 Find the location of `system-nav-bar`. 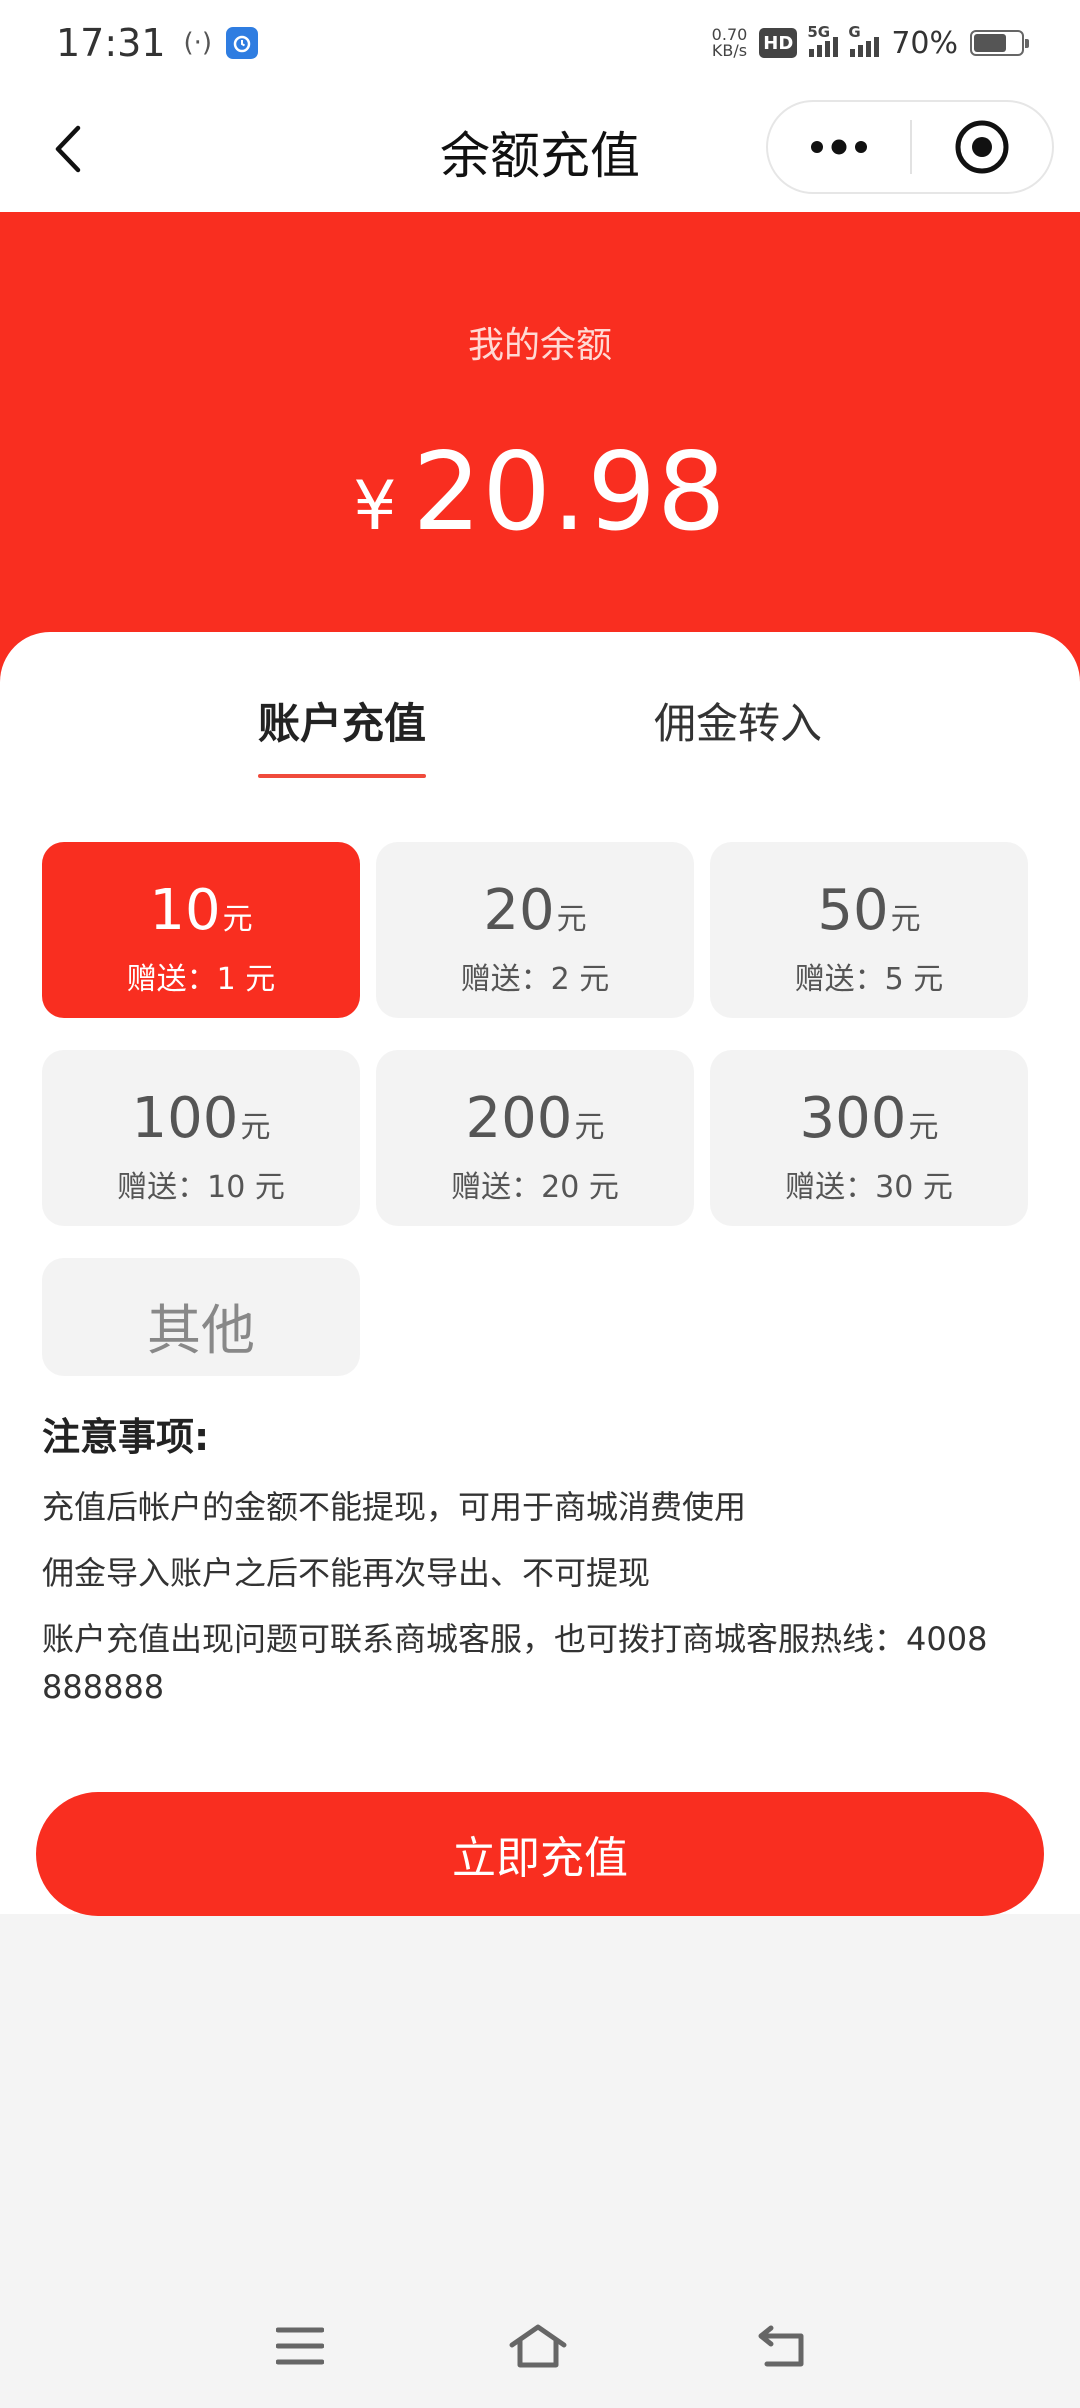

system-nav-bar is located at coordinates (540, 2345).